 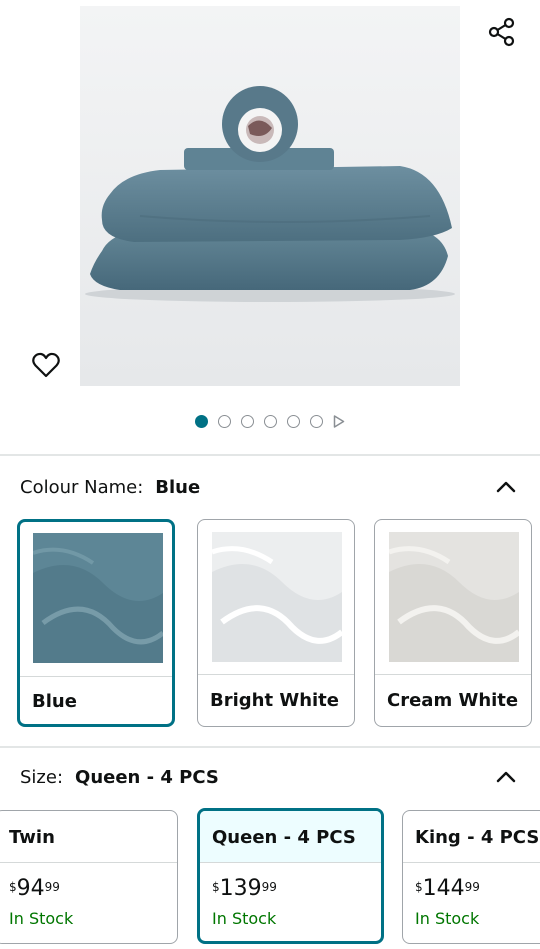 What do you see at coordinates (178, 487) in the screenshot?
I see `colour-selected-value: Blue` at bounding box center [178, 487].